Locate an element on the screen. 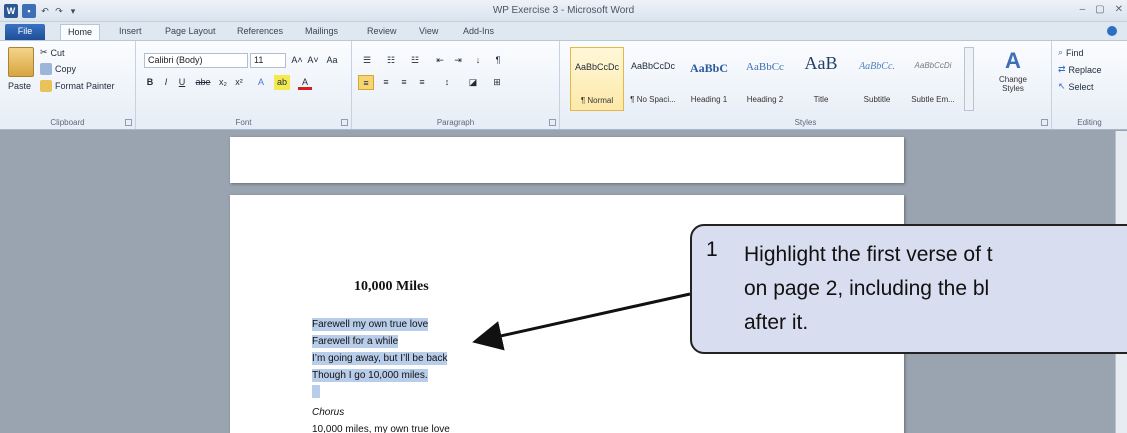 This screenshot has height=433, width=1127. verse-line: Though I go 10,000 miles. is located at coordinates (370, 375).